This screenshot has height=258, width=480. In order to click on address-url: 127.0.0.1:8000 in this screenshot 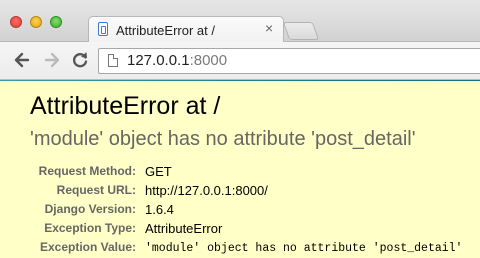, I will do `click(177, 60)`.